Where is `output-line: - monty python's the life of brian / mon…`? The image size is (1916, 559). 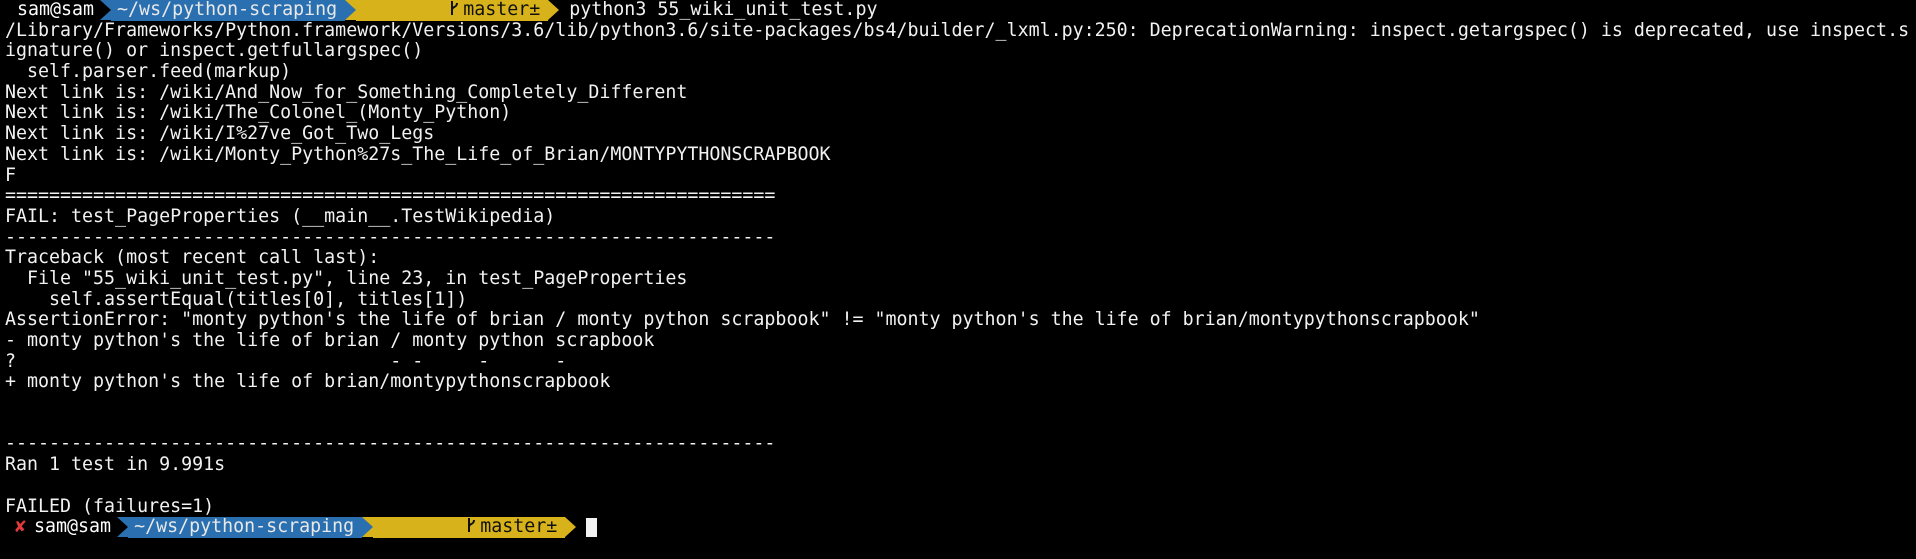
output-line: - monty python's the life of brian / mon… is located at coordinates (330, 341).